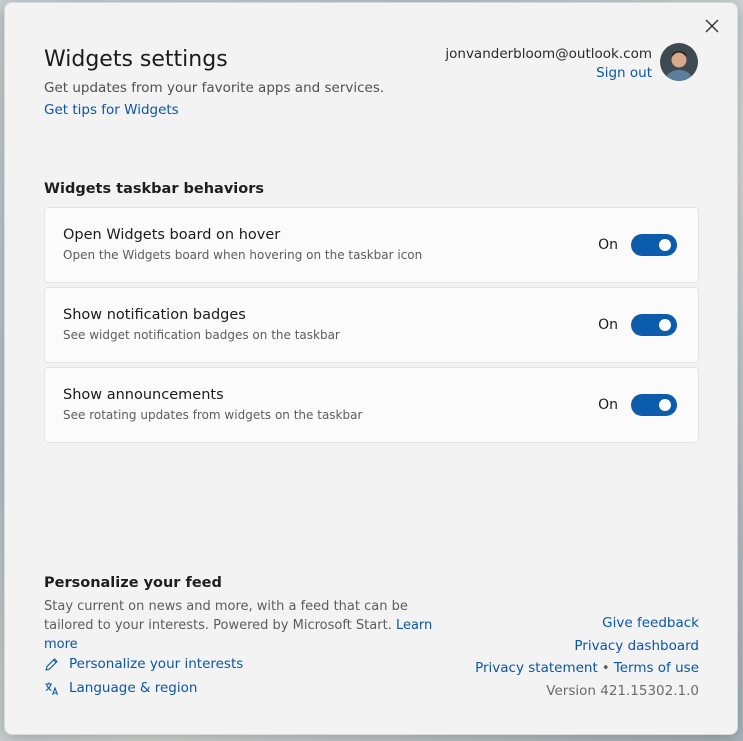  Describe the element at coordinates (624, 73) in the screenshot. I see `sign-out-link: Sign out` at that location.